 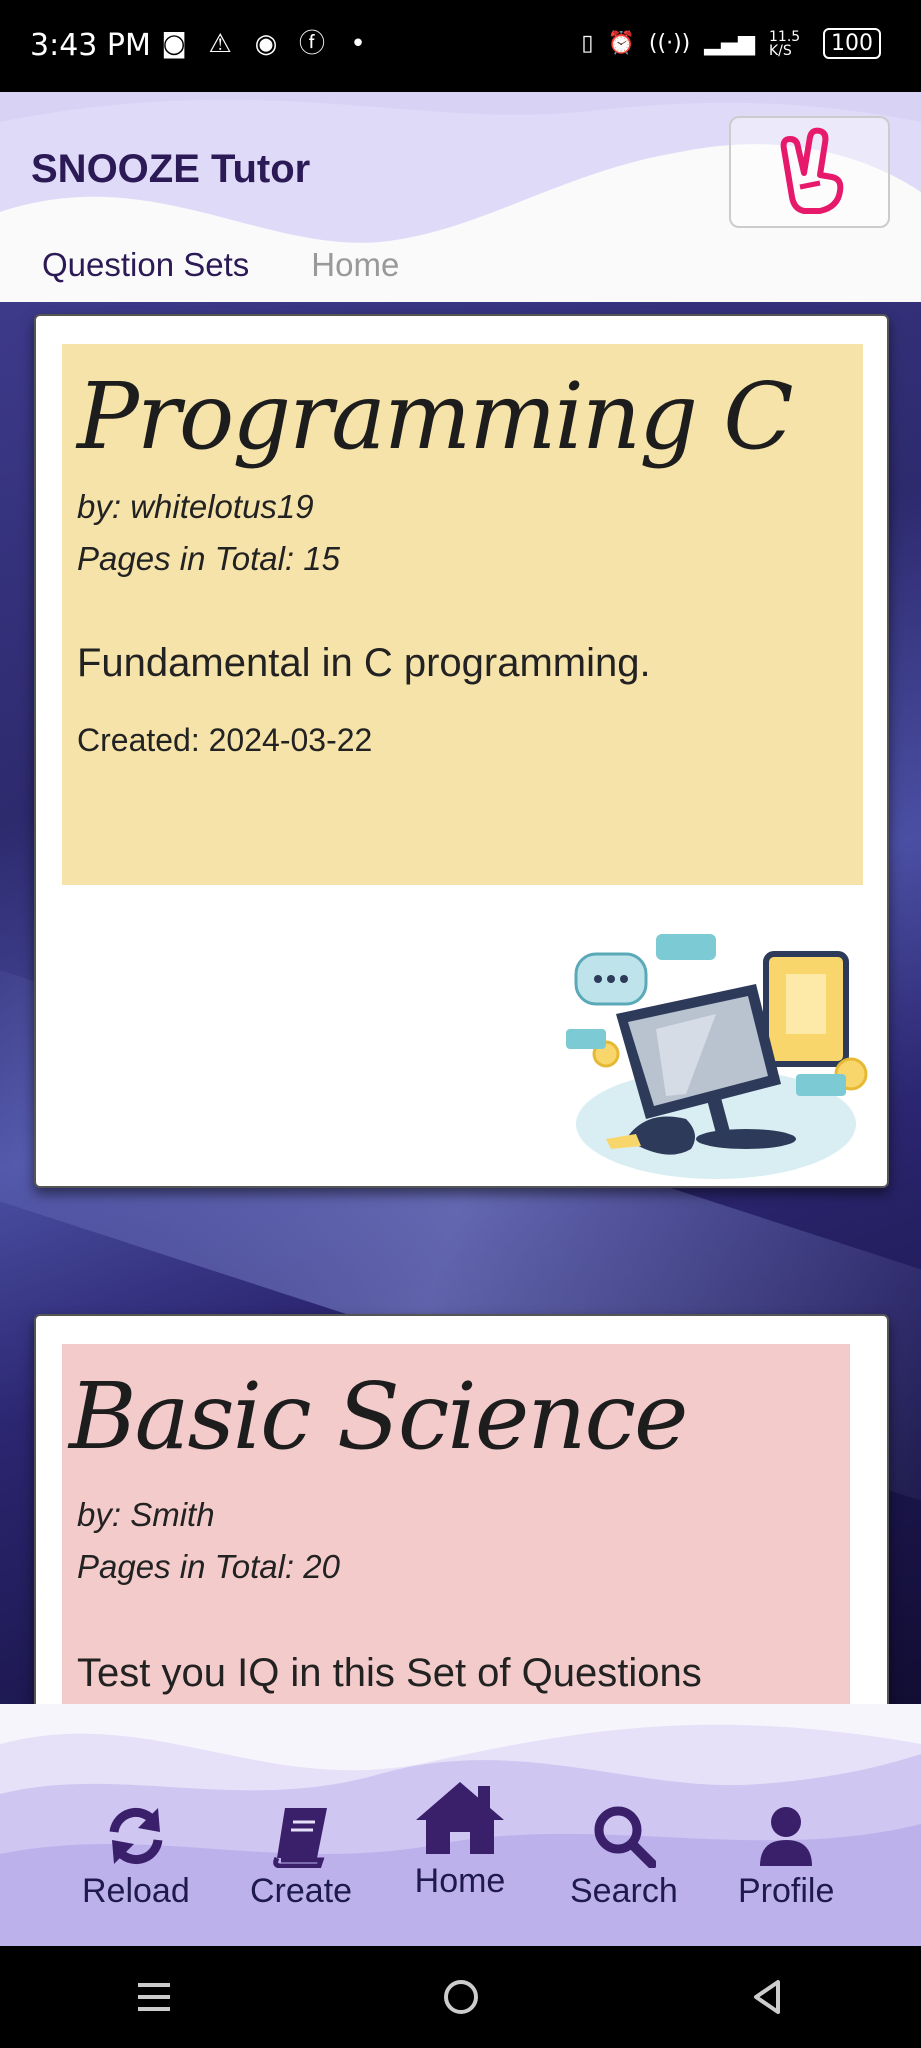 I want to click on logo-button, so click(x=809, y=172).